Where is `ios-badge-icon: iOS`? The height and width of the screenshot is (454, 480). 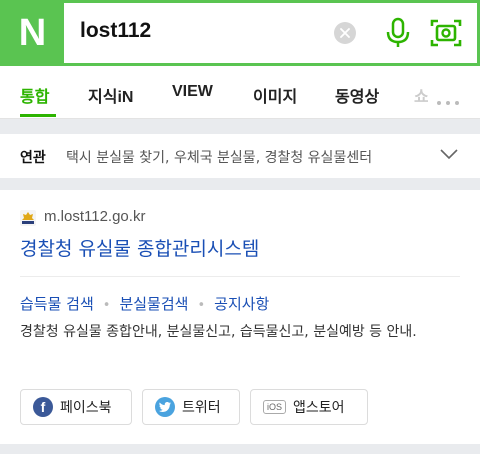 ios-badge-icon: iOS is located at coordinates (275, 407).